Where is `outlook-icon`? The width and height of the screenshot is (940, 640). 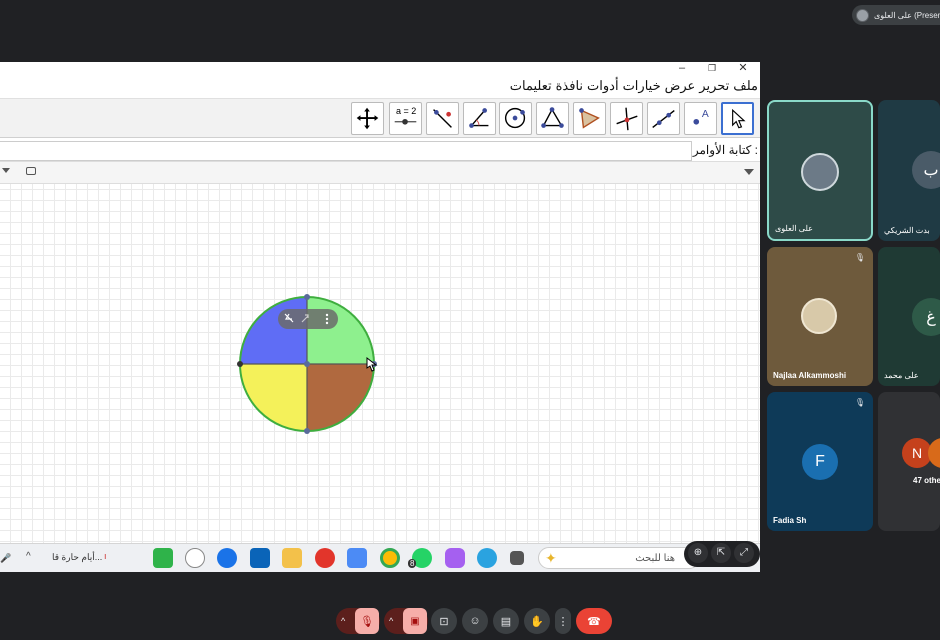
outlook-icon is located at coordinates (260, 558).